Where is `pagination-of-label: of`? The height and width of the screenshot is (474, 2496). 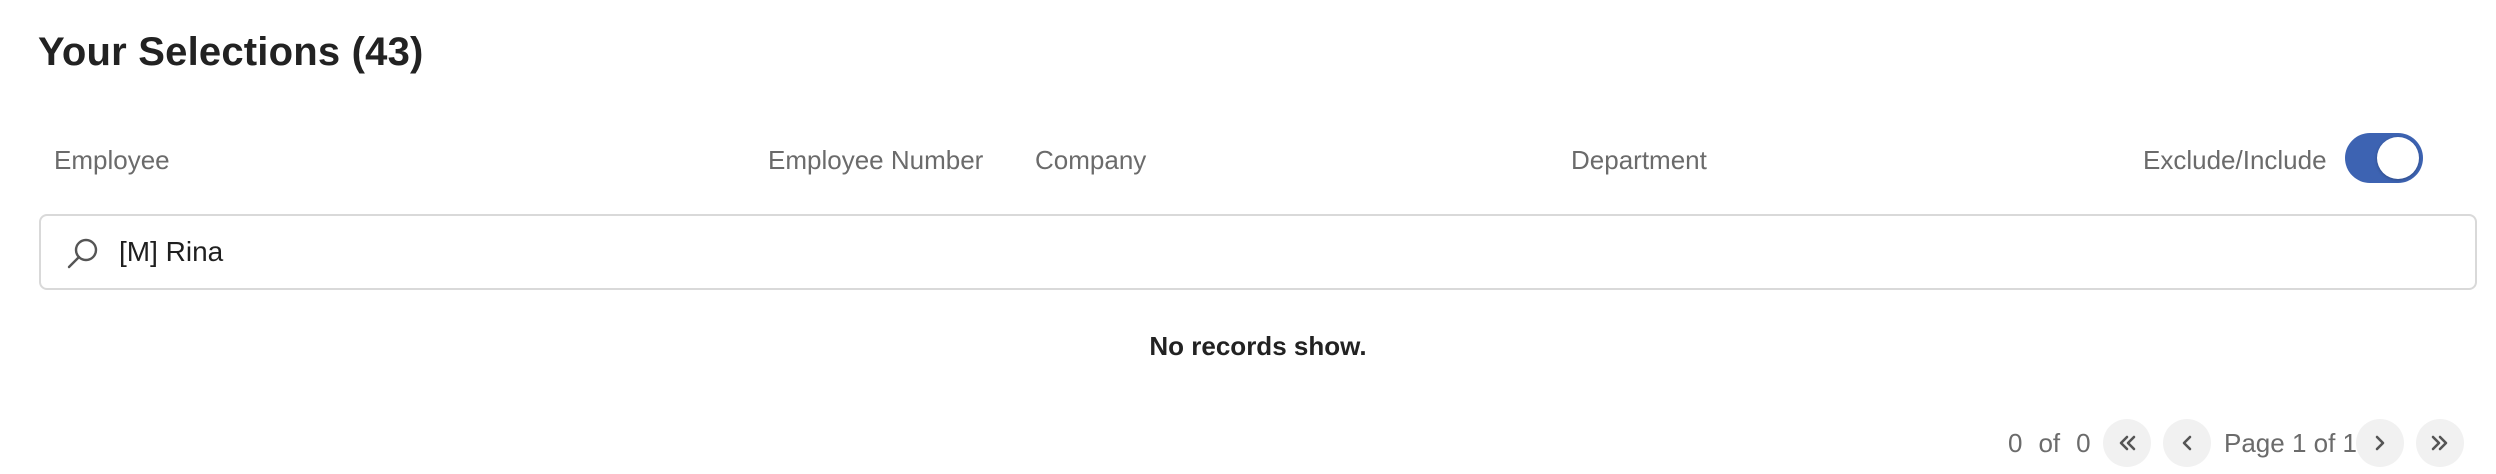 pagination-of-label: of is located at coordinates (2049, 443).